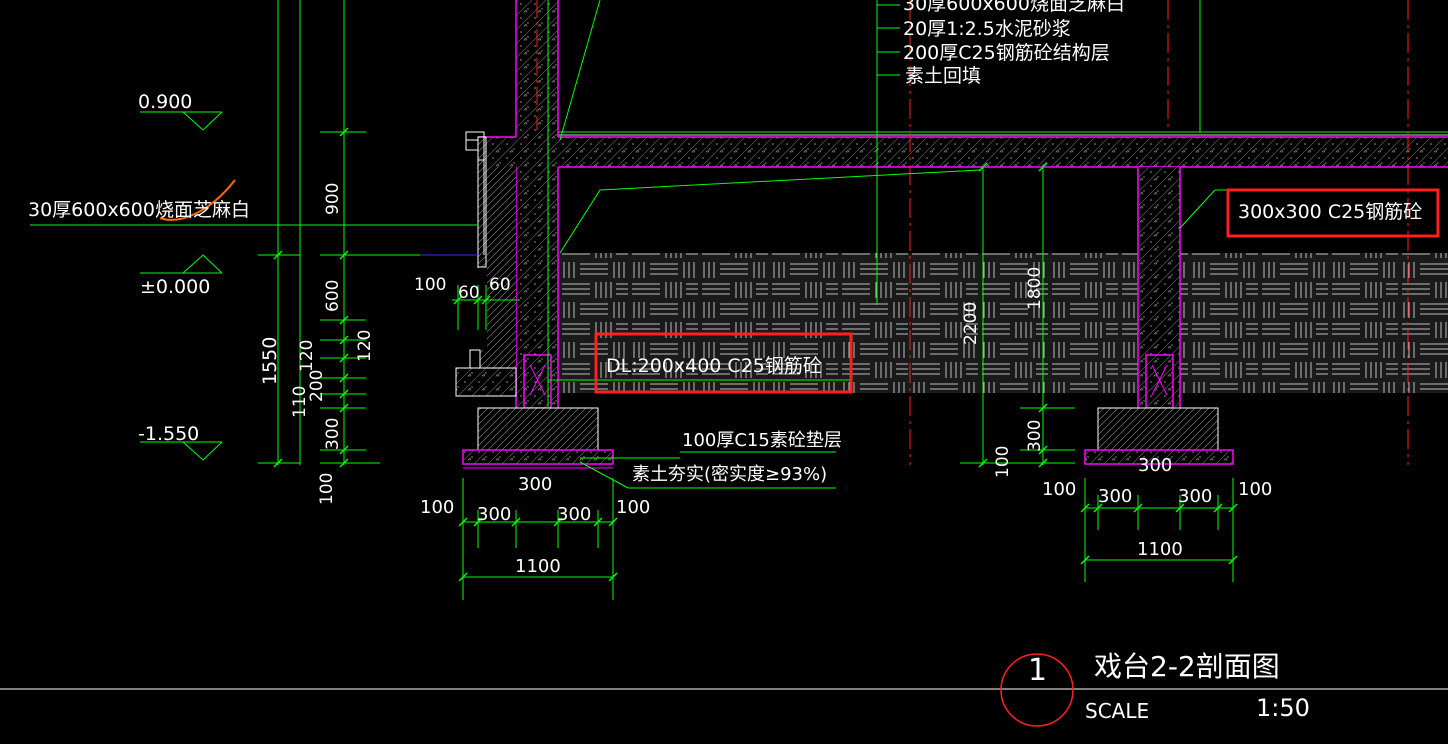 The height and width of the screenshot is (744, 1448). What do you see at coordinates (963, 149) in the screenshot?
I see `floor-slab` at bounding box center [963, 149].